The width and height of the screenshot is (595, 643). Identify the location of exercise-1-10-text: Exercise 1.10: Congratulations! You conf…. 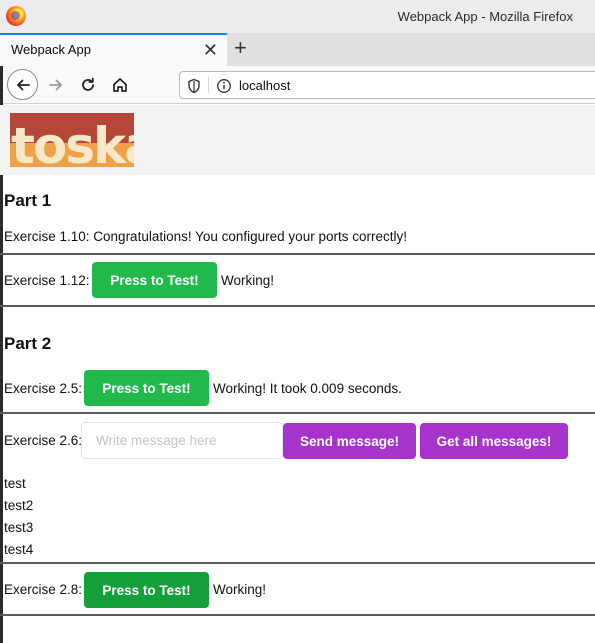
(205, 236).